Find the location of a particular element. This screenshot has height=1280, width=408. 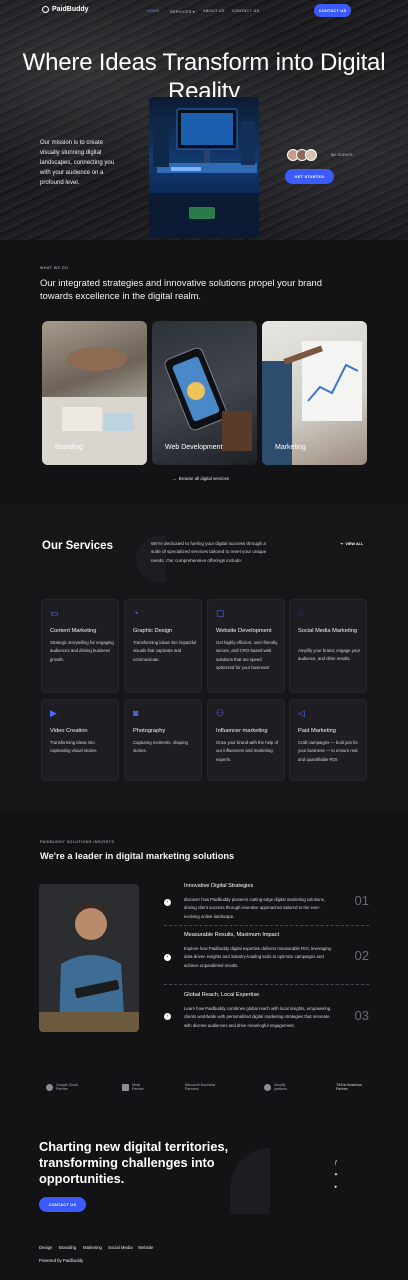

service-title: Video Creation is located at coordinates (69, 731).